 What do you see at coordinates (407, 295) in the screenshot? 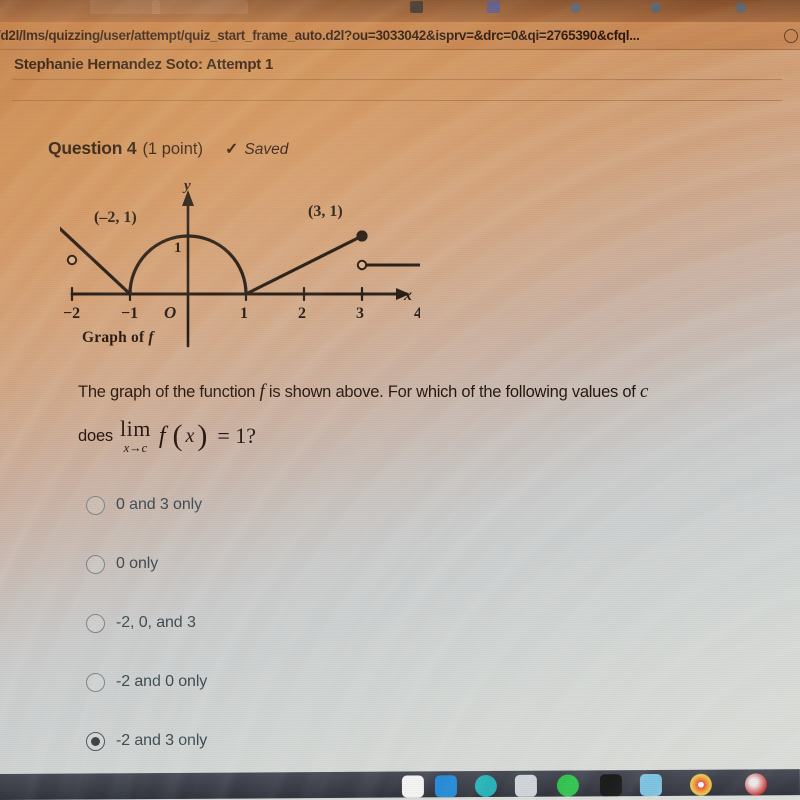
I see `x-axis-label: x` at bounding box center [407, 295].